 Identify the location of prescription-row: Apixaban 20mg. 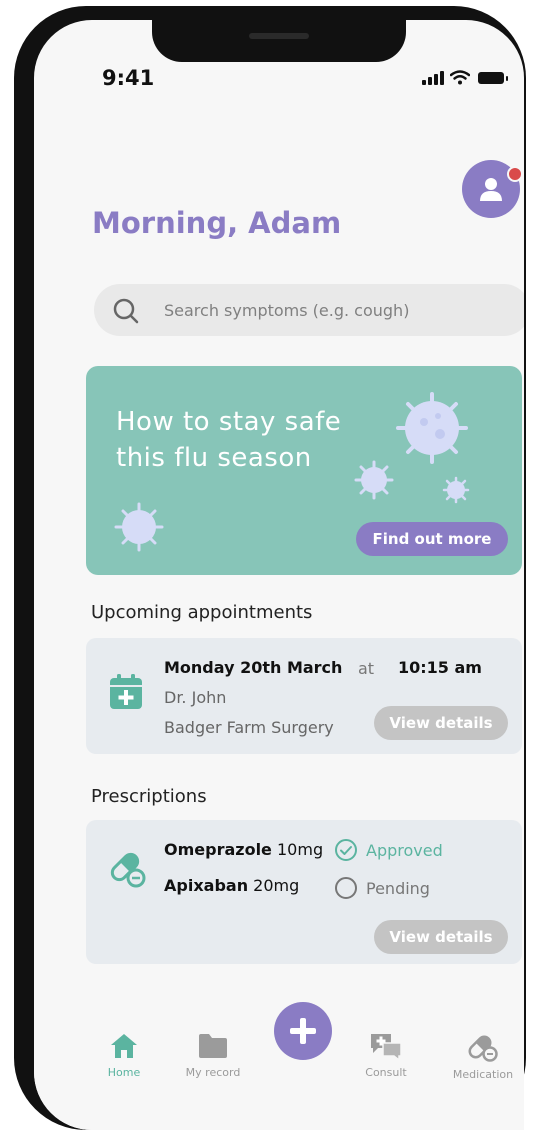
(231, 885).